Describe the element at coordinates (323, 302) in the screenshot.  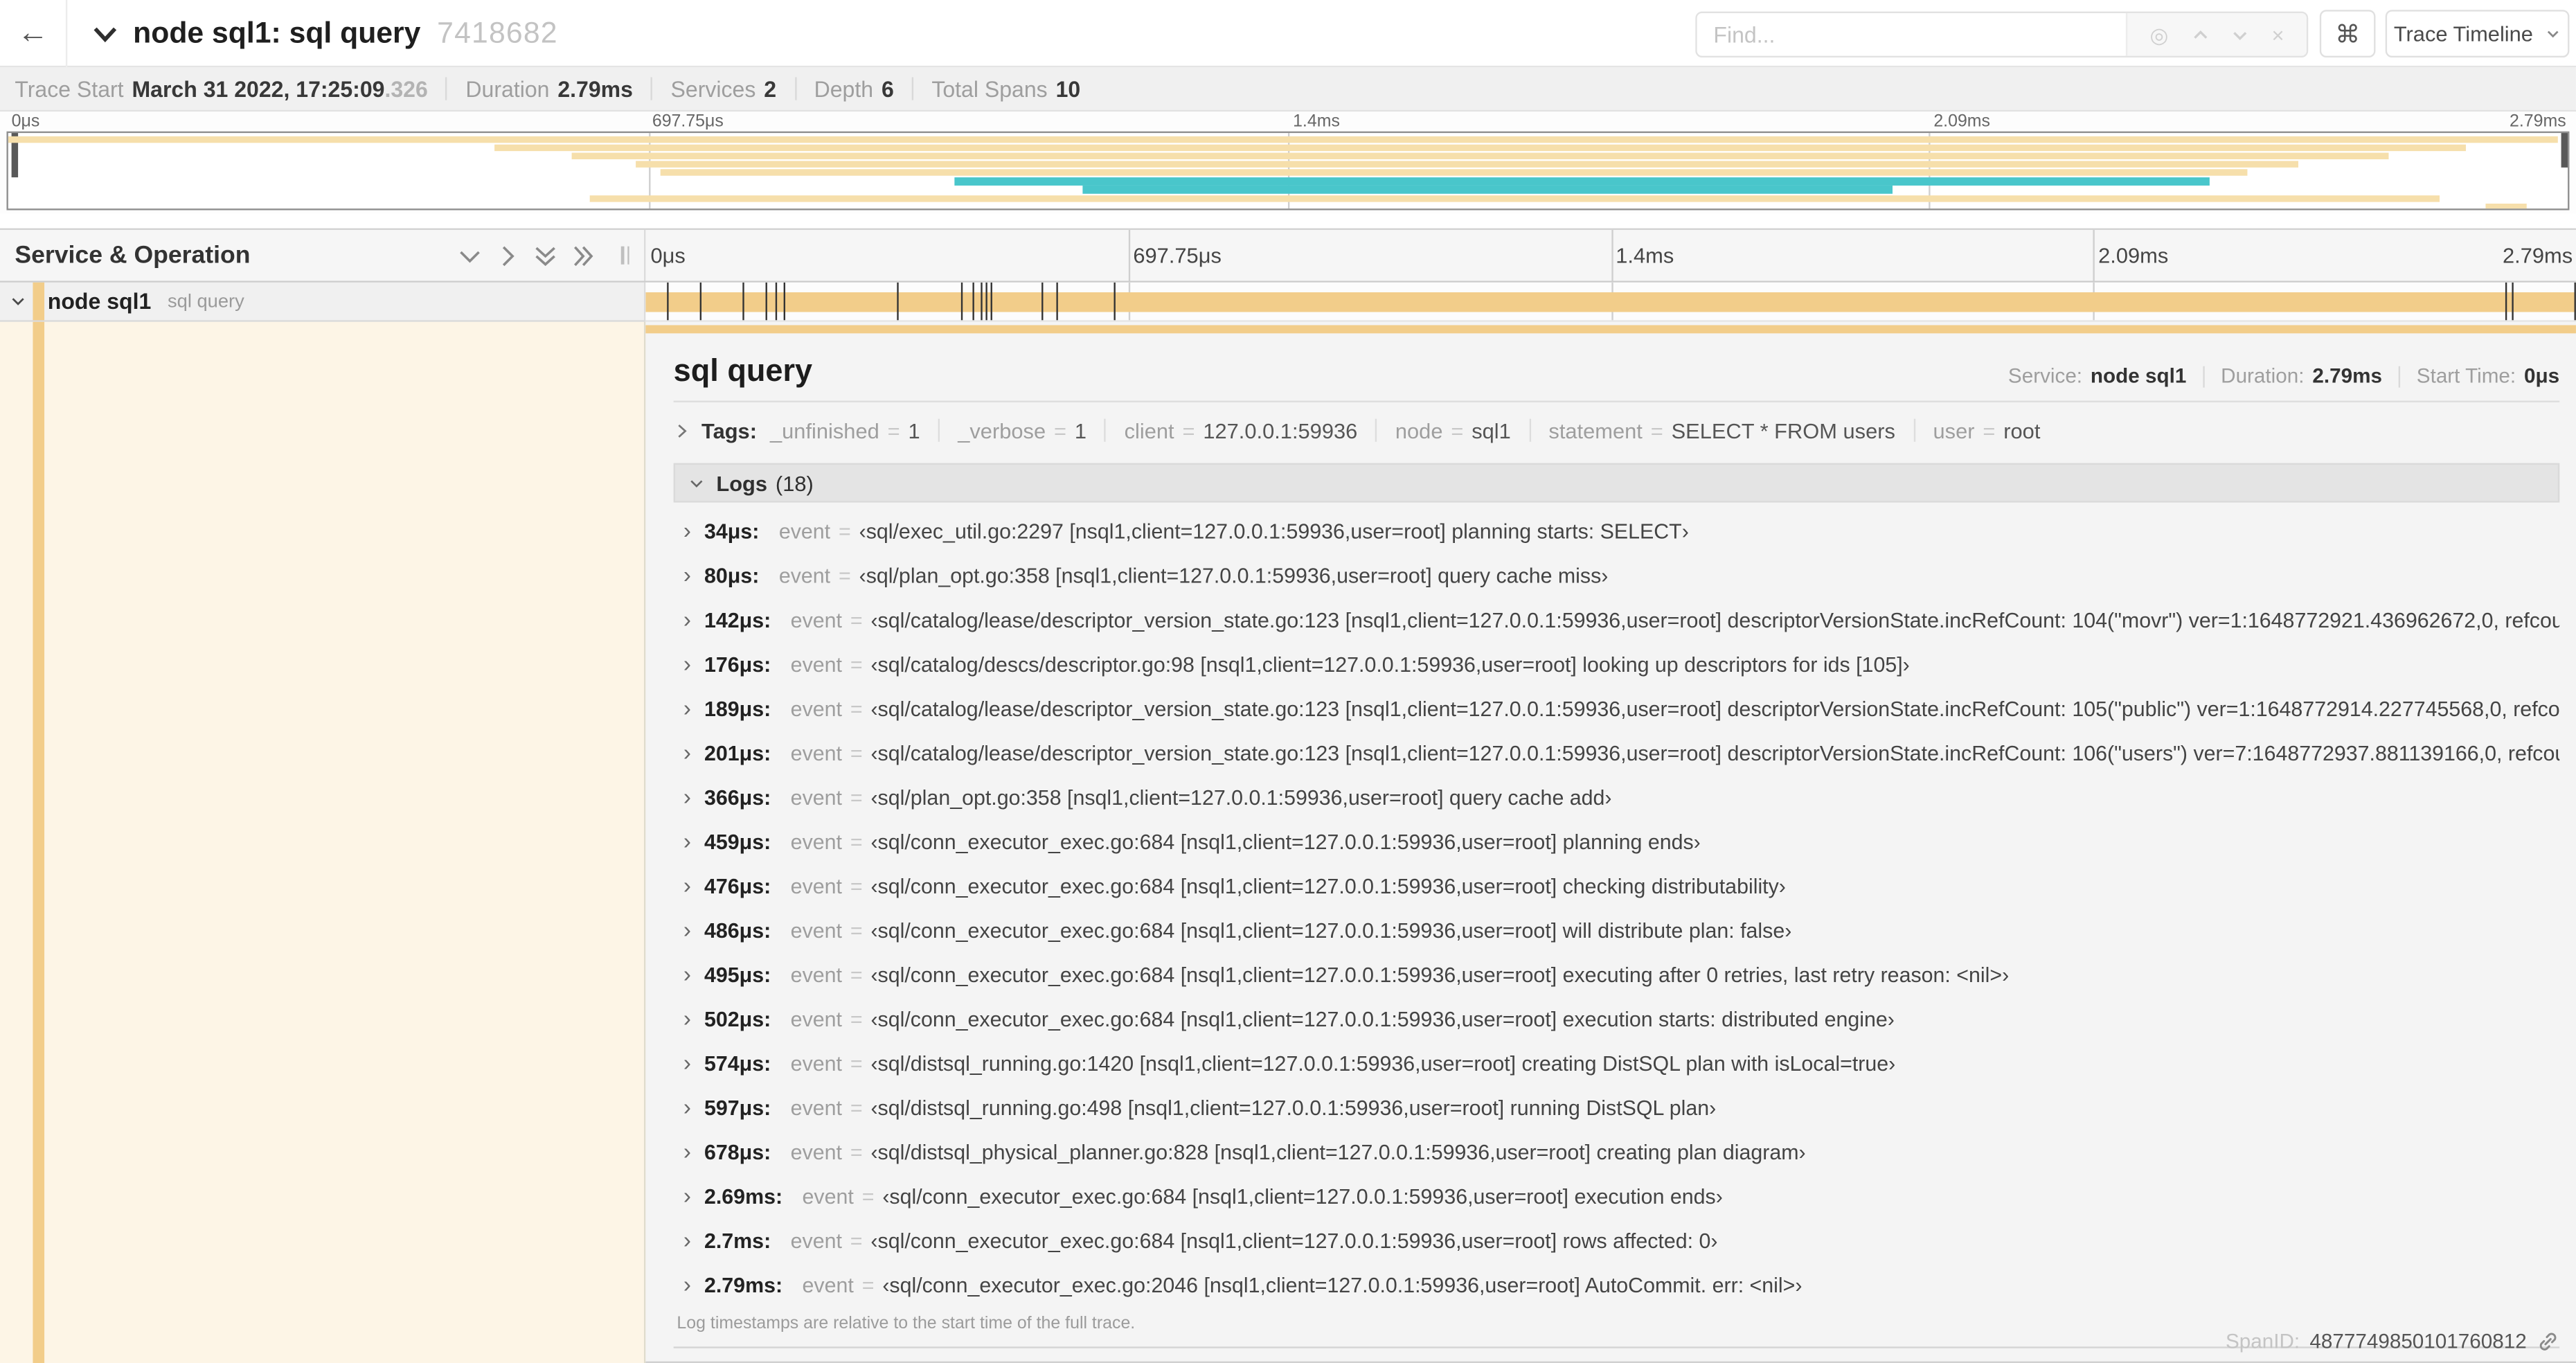
I see `span-row-name-cell: node sql1 sql query` at that location.